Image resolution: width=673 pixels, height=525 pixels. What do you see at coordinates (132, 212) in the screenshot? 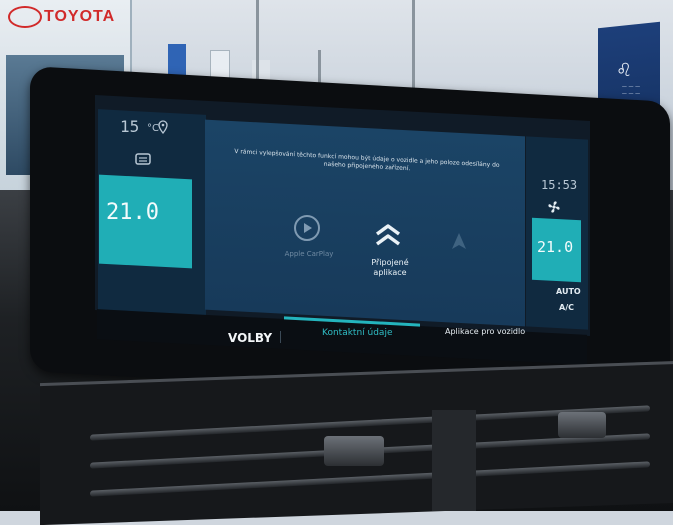
I see `driver-temp-value: 21.0` at bounding box center [132, 212].